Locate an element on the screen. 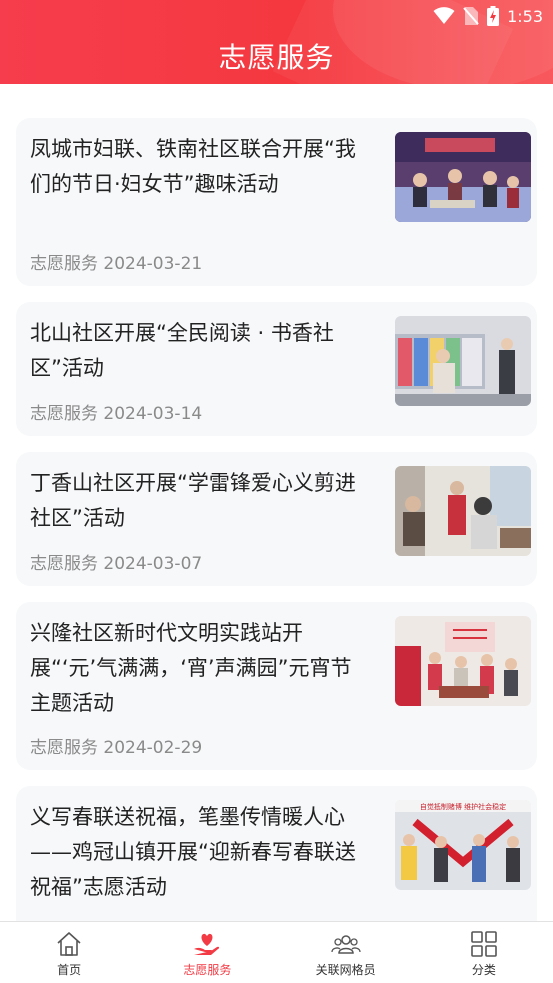 The height and width of the screenshot is (983, 553). article-title: 丁香山社区开展“学雷锋爱心义剪进社区”活动 is located at coordinates (193, 500).